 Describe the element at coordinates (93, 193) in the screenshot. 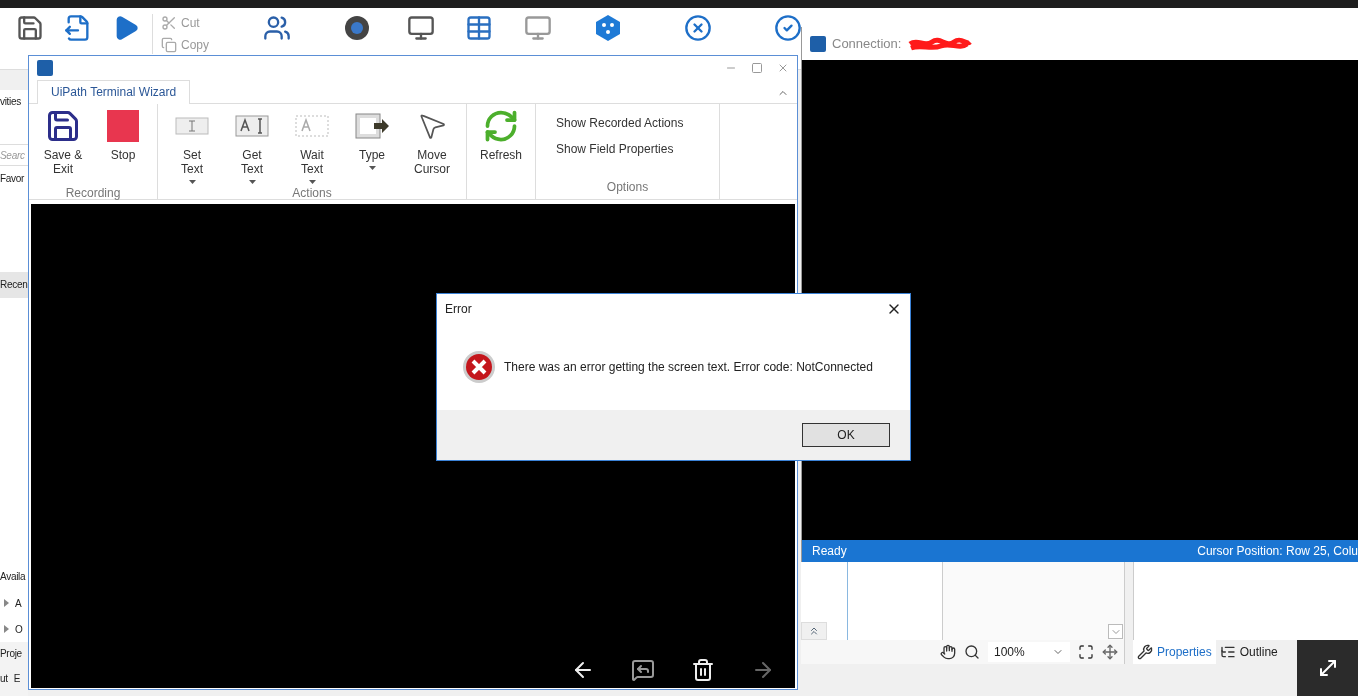

I see `group-label: Recording` at that location.